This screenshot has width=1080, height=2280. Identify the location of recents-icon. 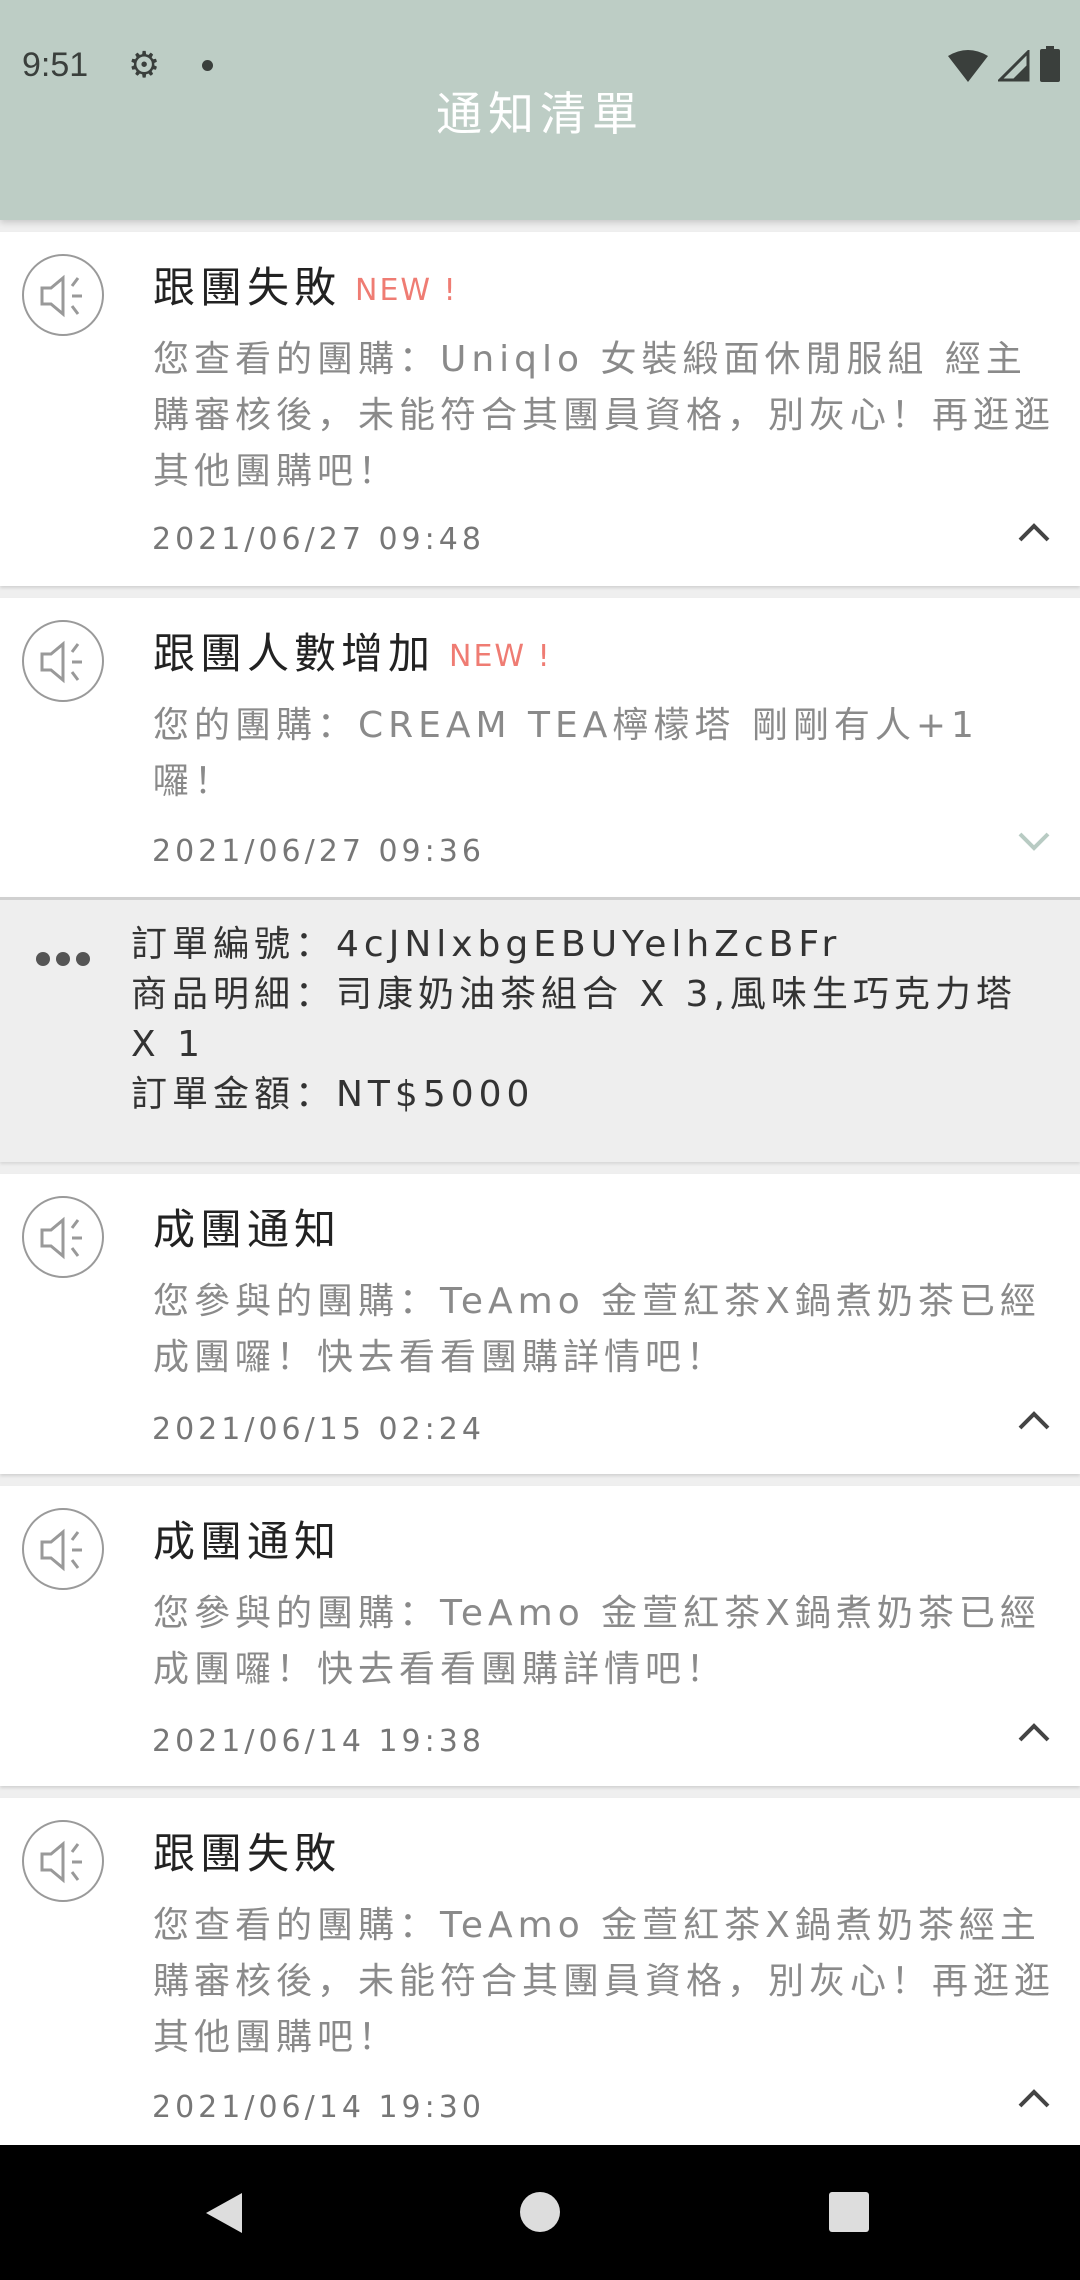
(849, 2212).